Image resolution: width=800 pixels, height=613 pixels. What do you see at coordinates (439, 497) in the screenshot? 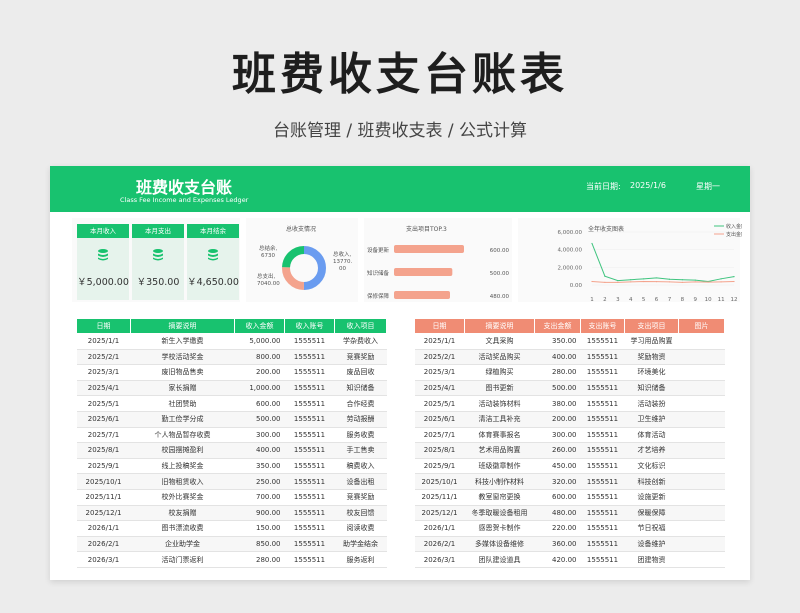
I see `expense-cell: 2025/11/1` at bounding box center [439, 497].